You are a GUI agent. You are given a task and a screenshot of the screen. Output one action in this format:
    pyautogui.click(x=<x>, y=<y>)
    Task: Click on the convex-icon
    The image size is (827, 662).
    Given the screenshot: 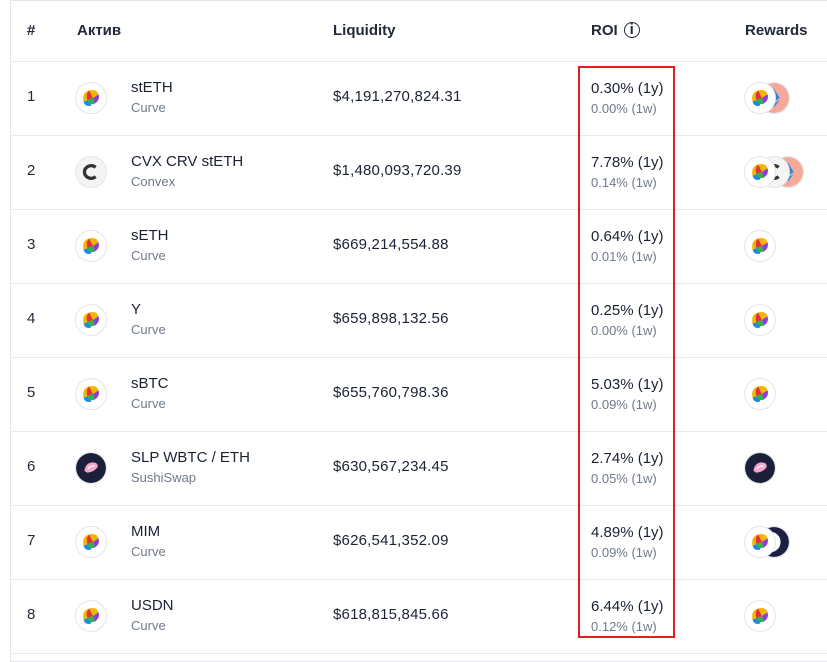 What is the action you would take?
    pyautogui.click(x=91, y=172)
    